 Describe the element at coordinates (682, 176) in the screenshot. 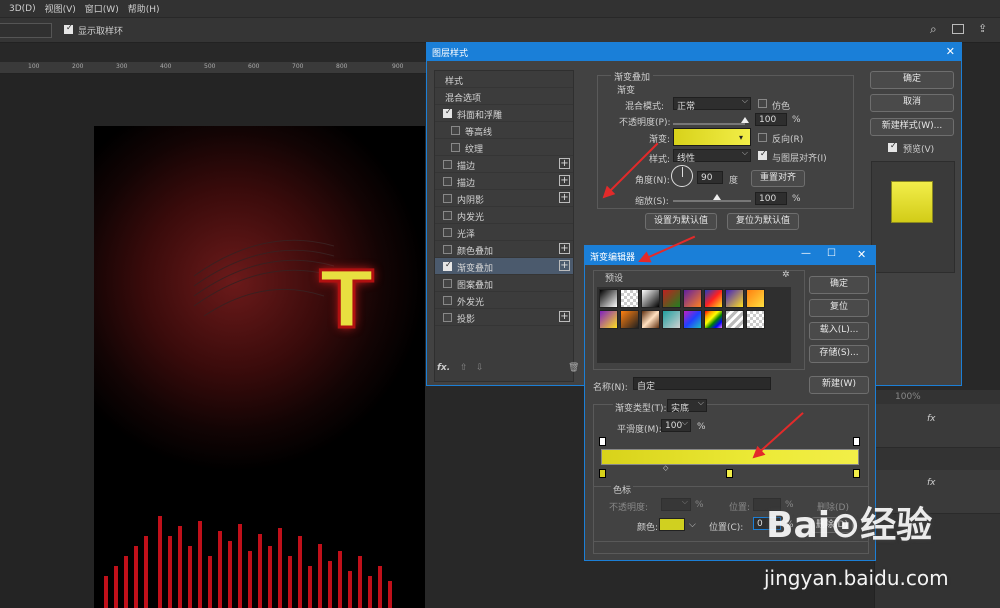

I see `angle-dial` at that location.